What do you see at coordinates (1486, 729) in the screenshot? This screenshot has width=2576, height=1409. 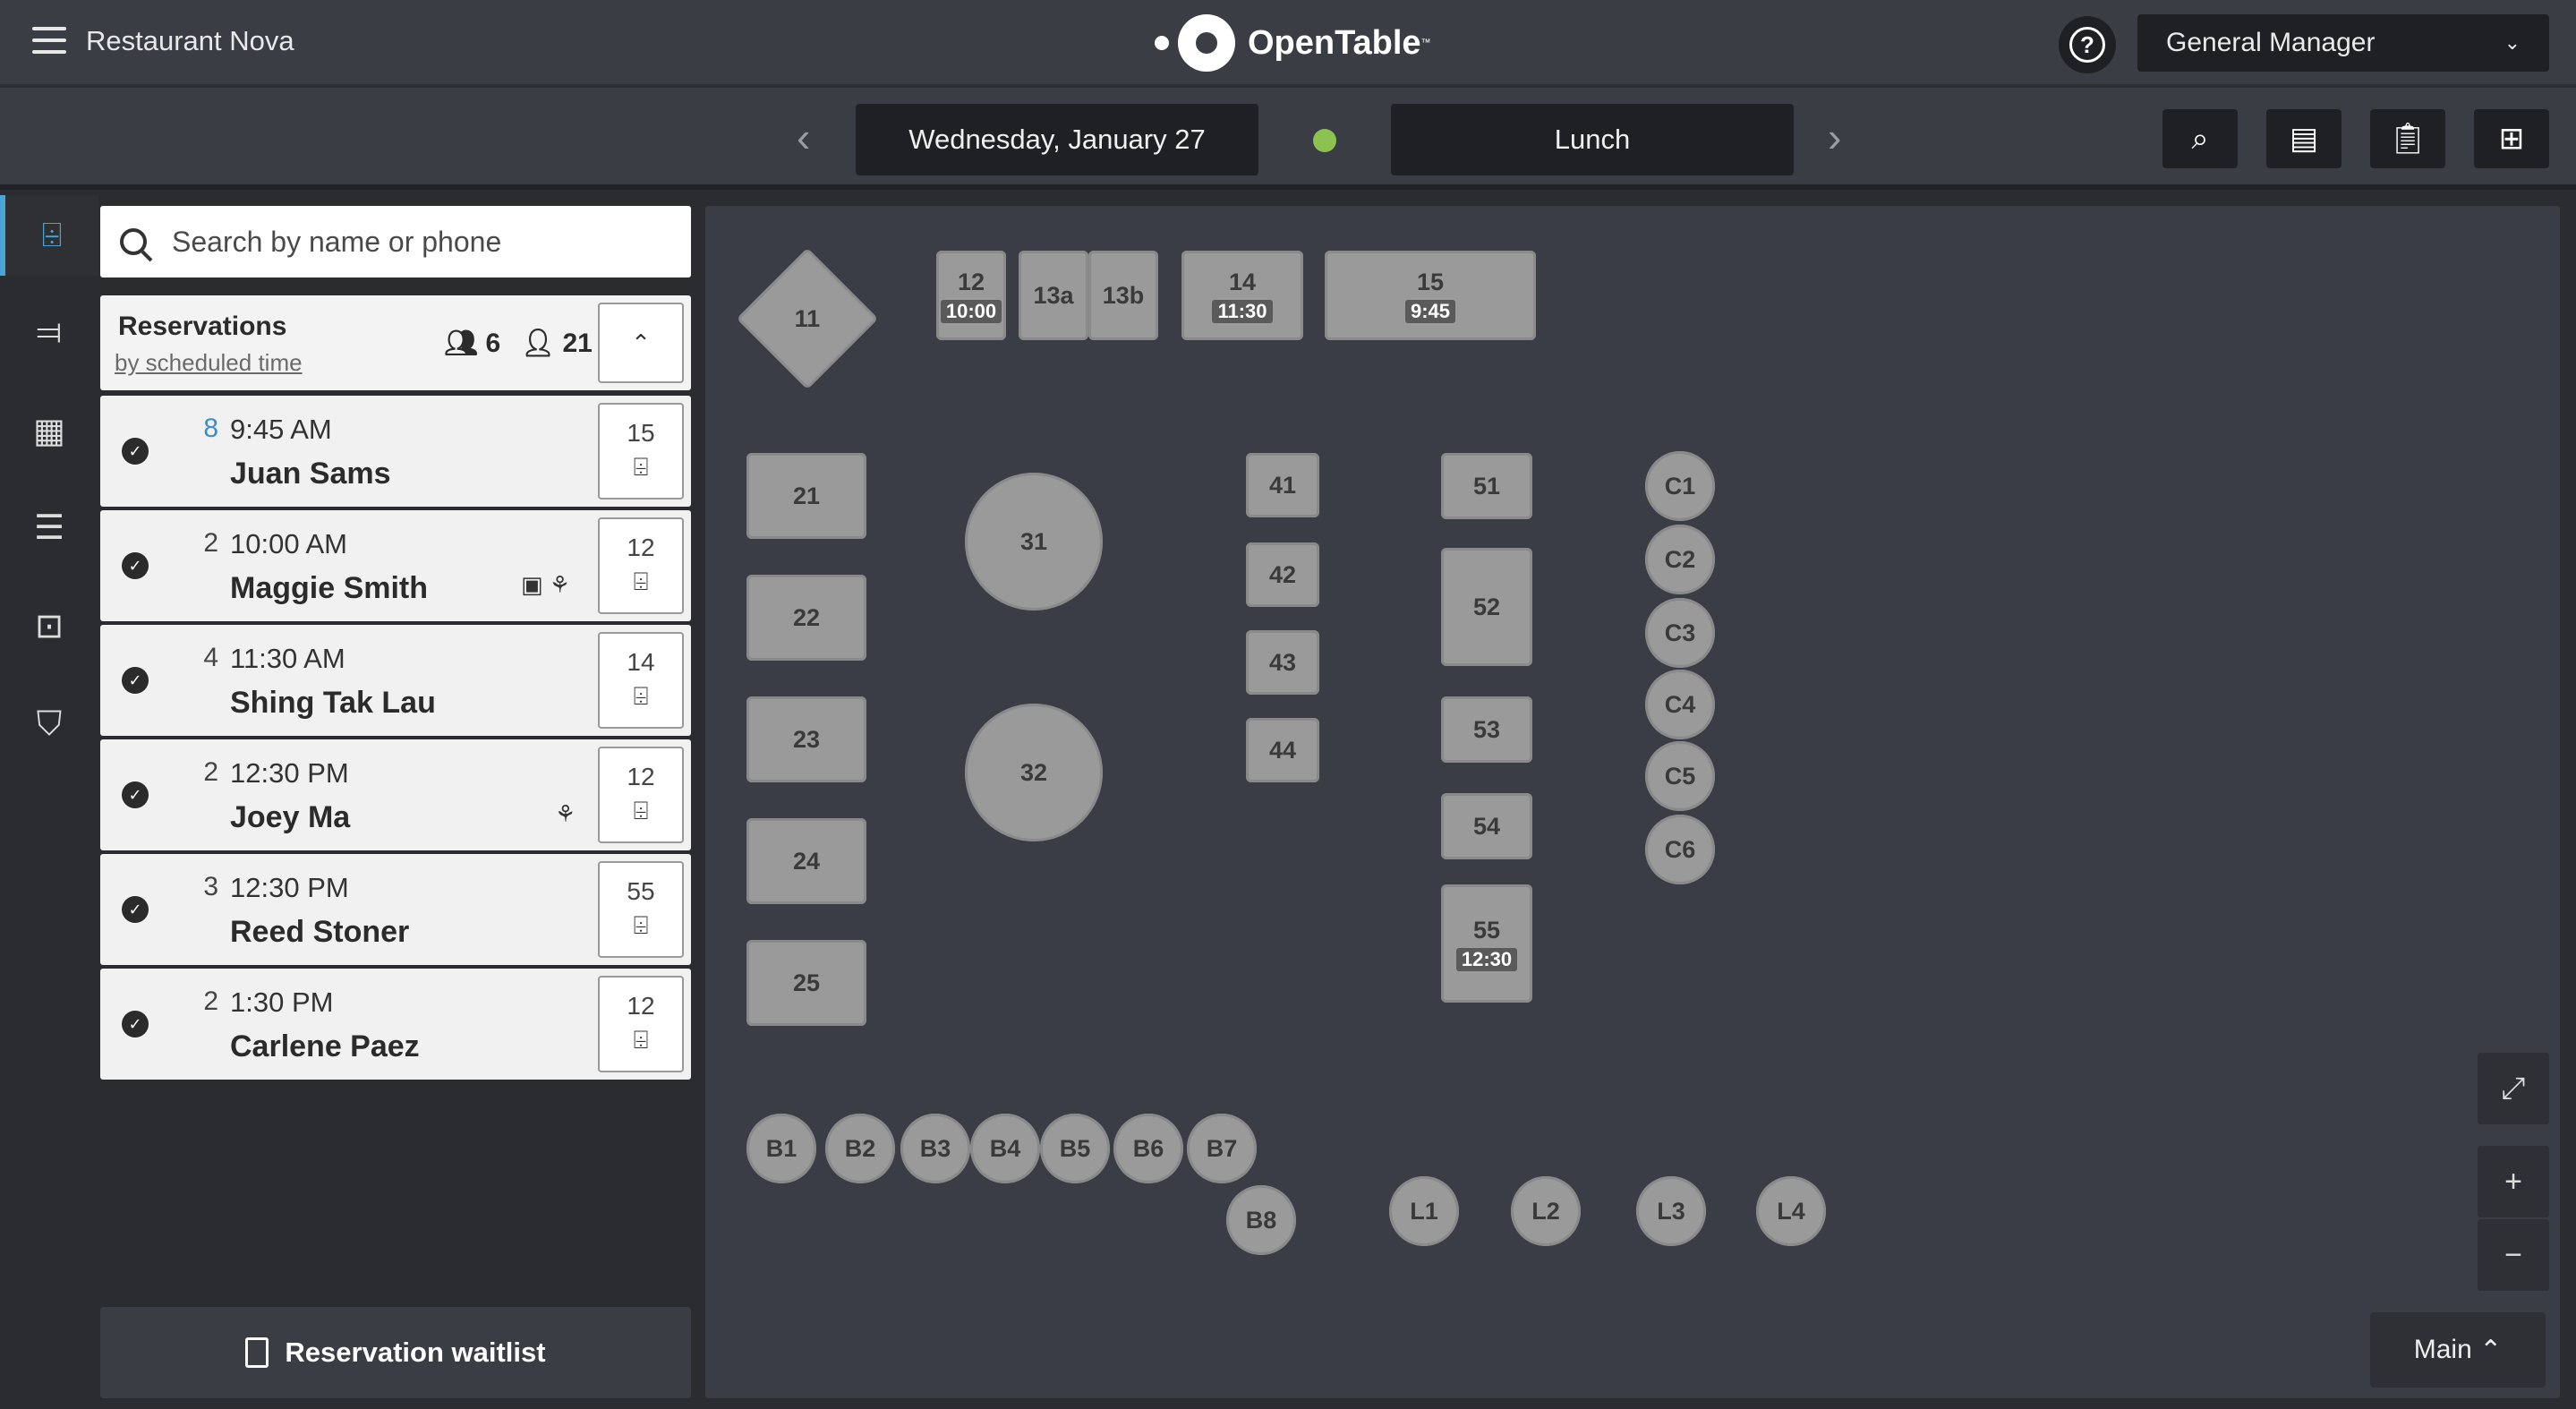 I see `table-53: 53` at bounding box center [1486, 729].